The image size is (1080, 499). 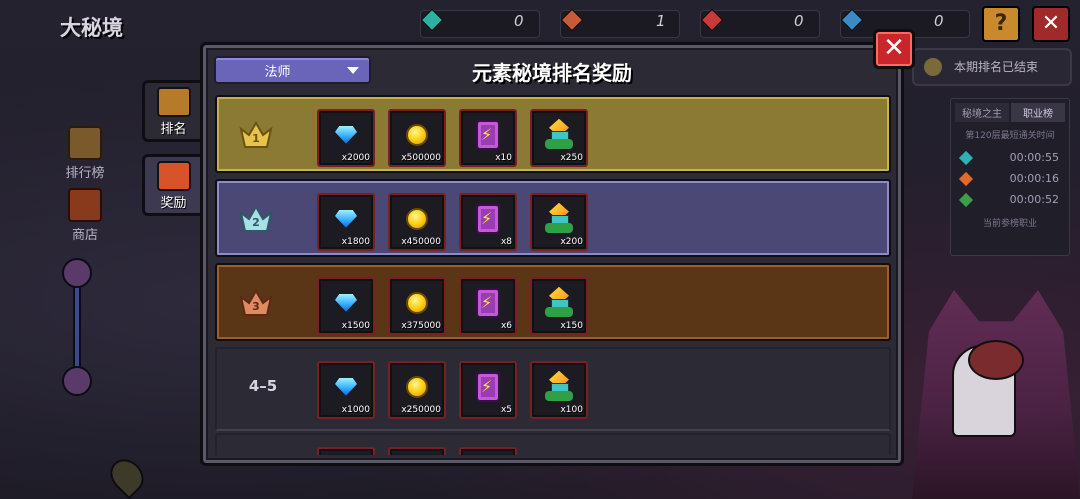 I want to click on silver-crown-icon: 2, so click(x=256, y=219).